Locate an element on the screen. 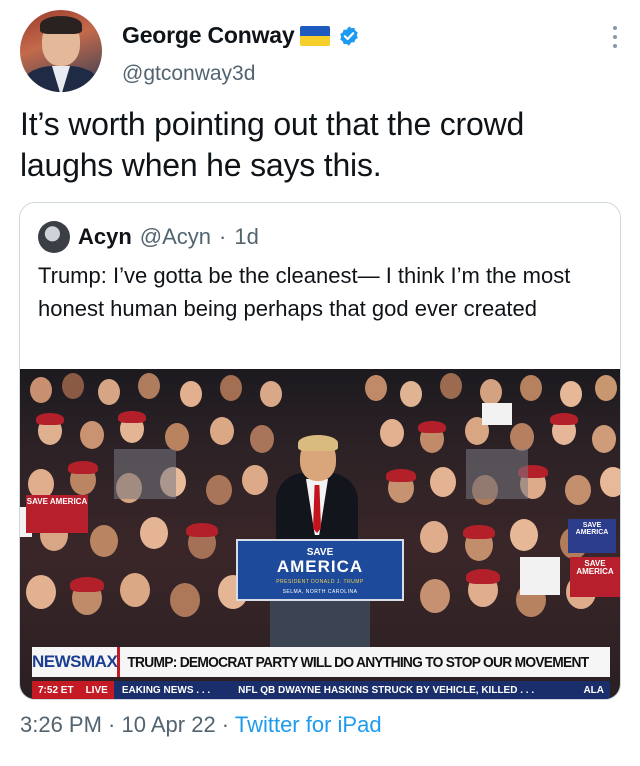 This screenshot has width=640, height=766. ticker-time-box: 7:52 ET LIVE is located at coordinates (73, 690).